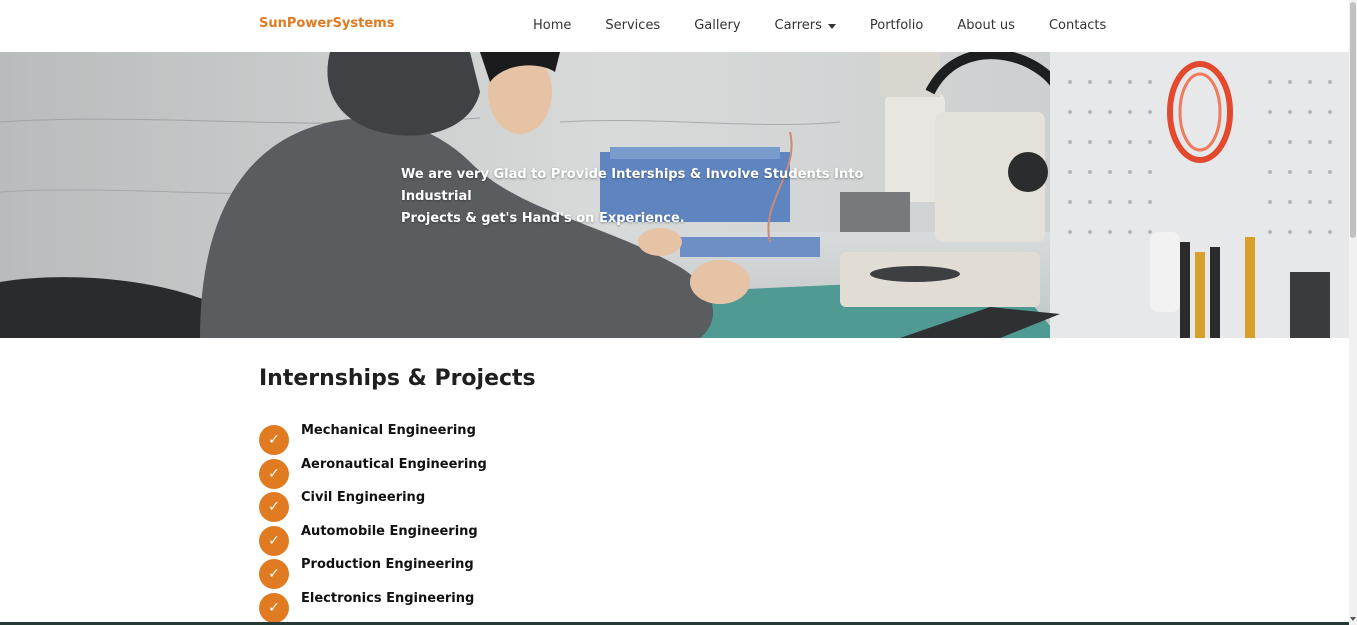 The width and height of the screenshot is (1357, 625). I want to click on nav-portfolio-label: Portfolio, so click(896, 25).